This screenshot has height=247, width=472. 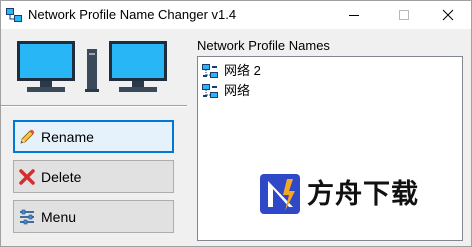 I want to click on maximize-button, so click(x=404, y=15).